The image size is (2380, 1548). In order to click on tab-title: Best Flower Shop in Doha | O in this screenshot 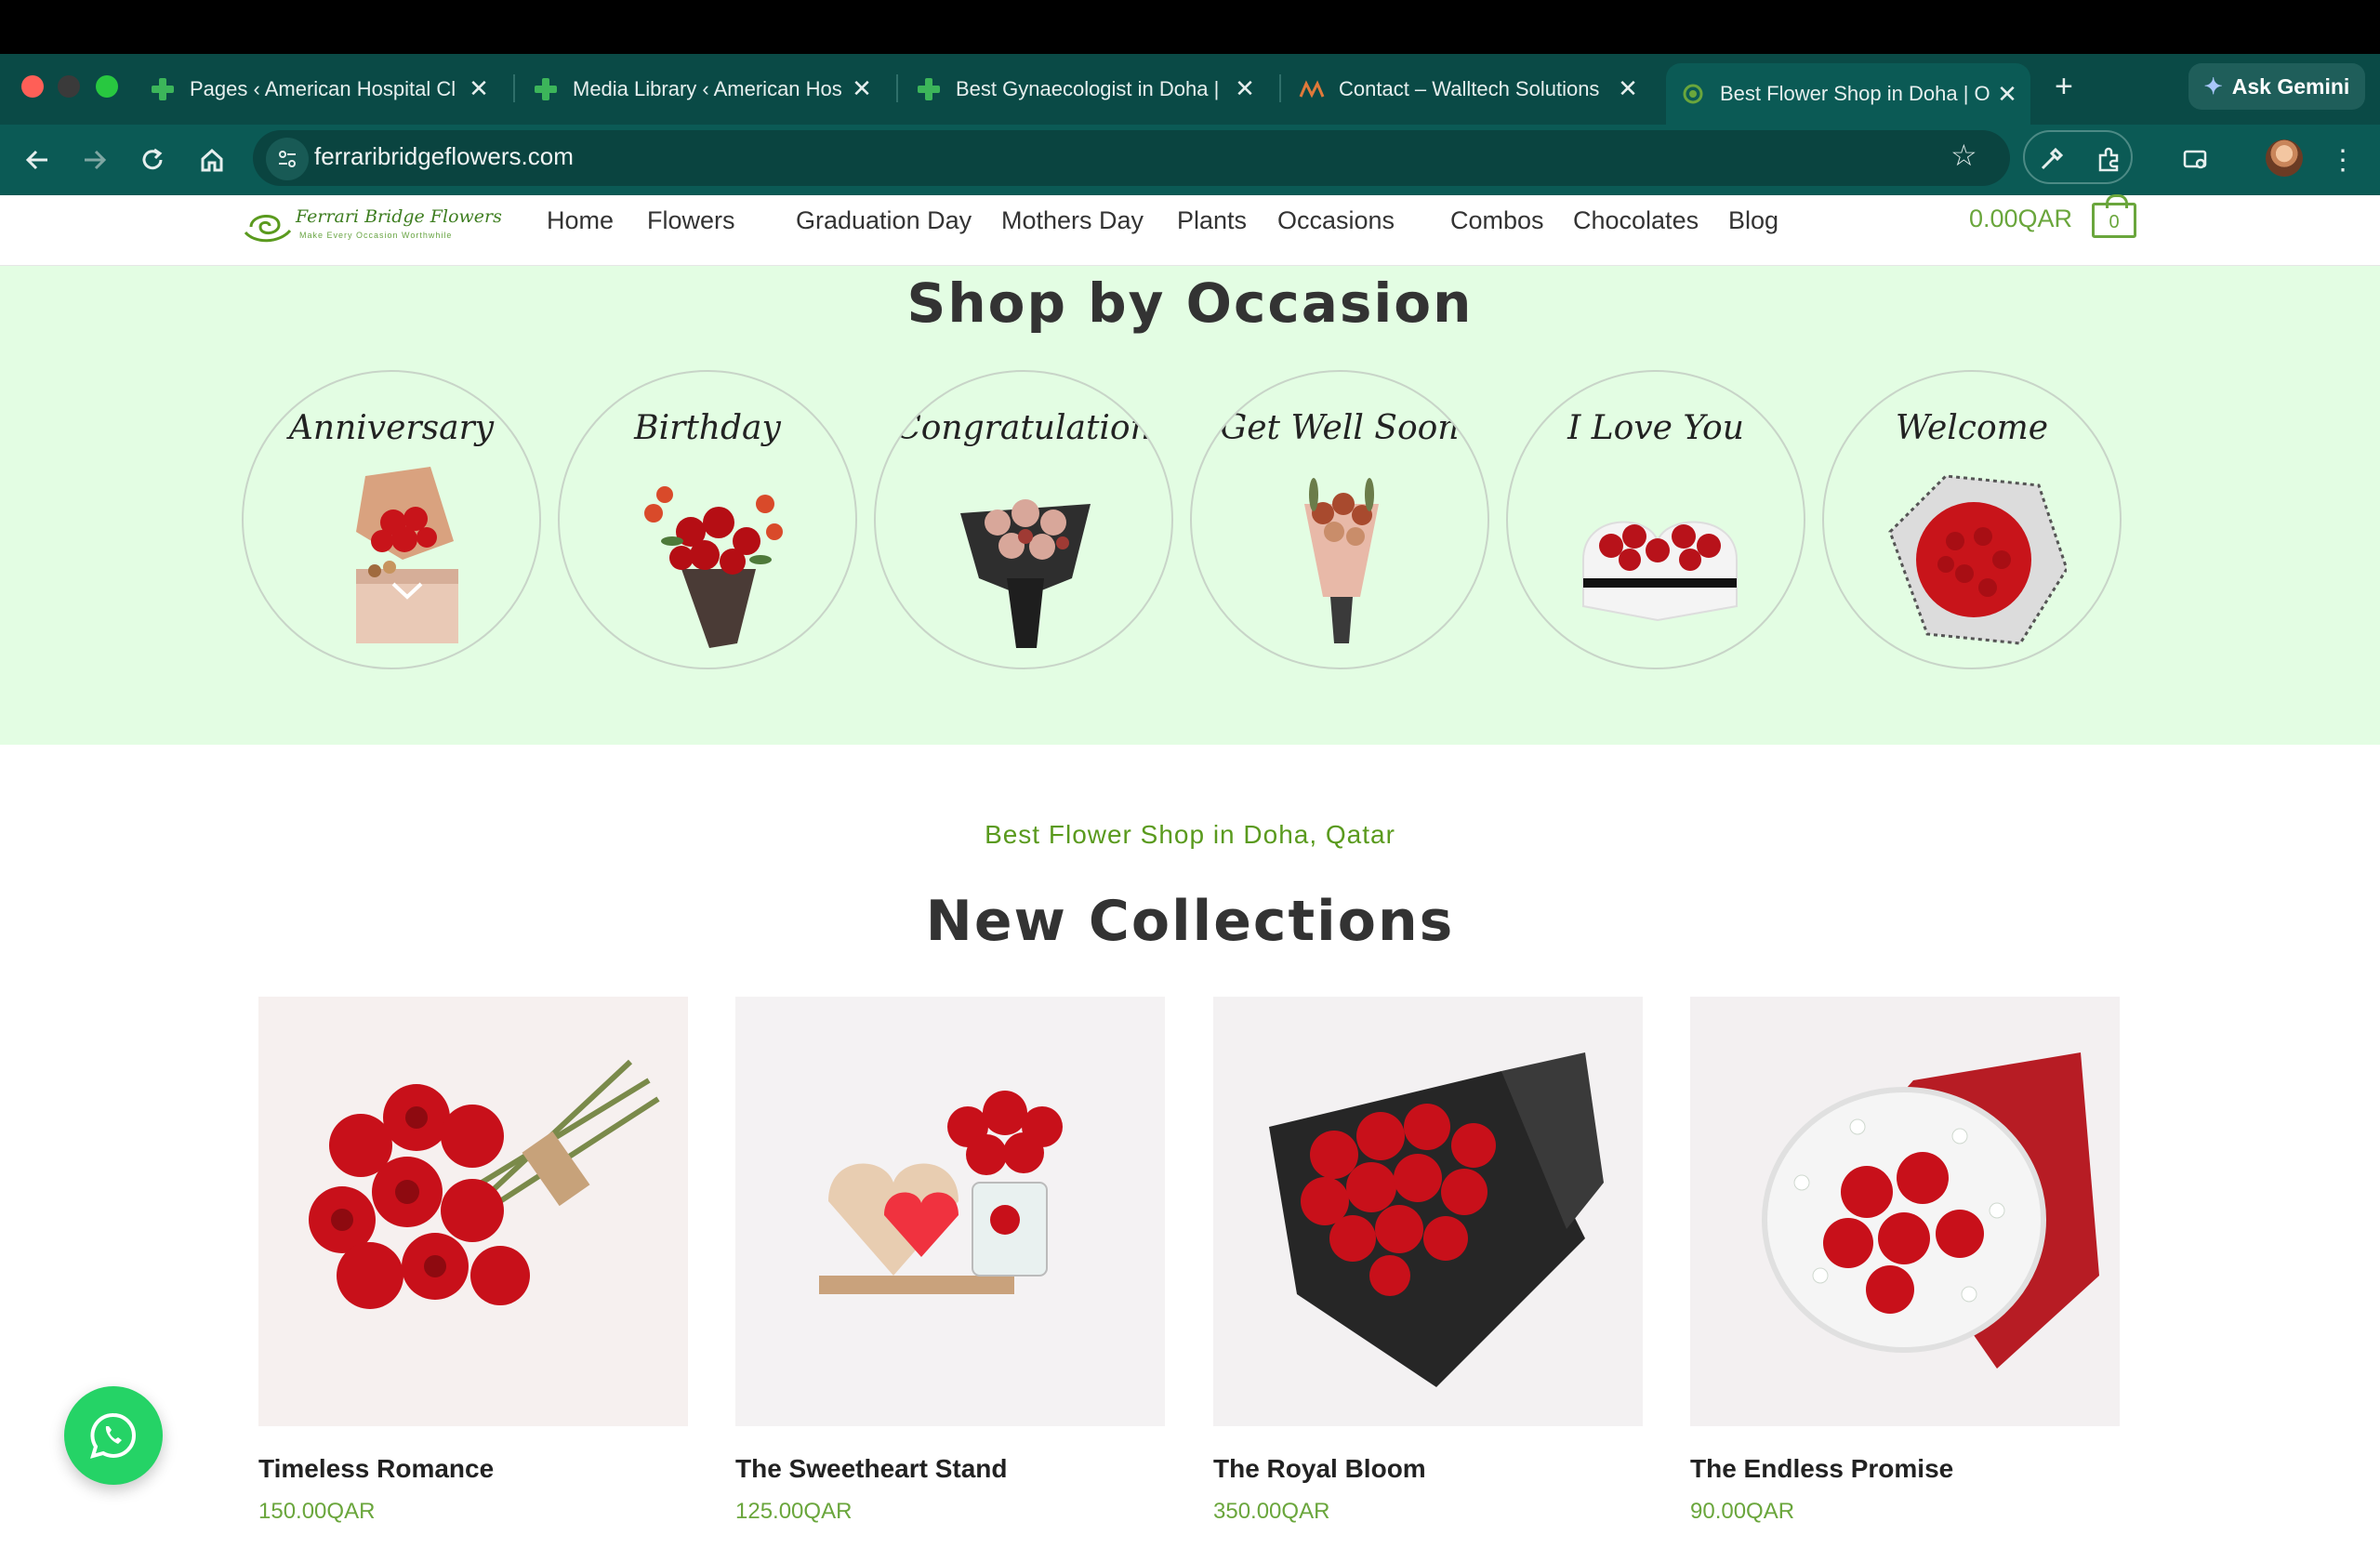, I will do `click(1855, 93)`.